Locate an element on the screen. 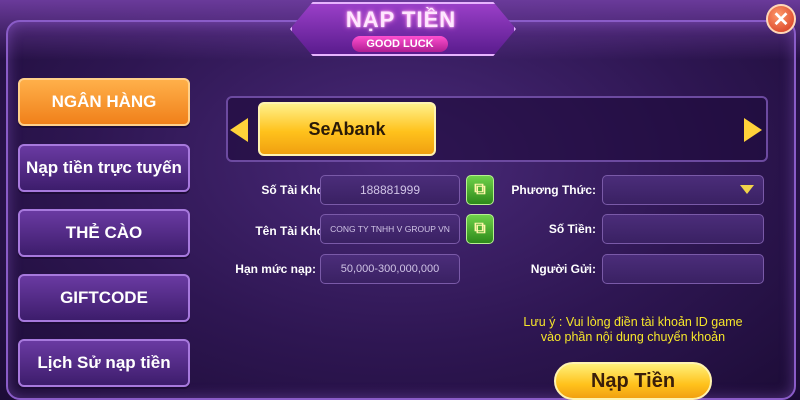 The width and height of the screenshot is (800, 400). menu-item-the-cao: THẺ CÀO is located at coordinates (104, 233).